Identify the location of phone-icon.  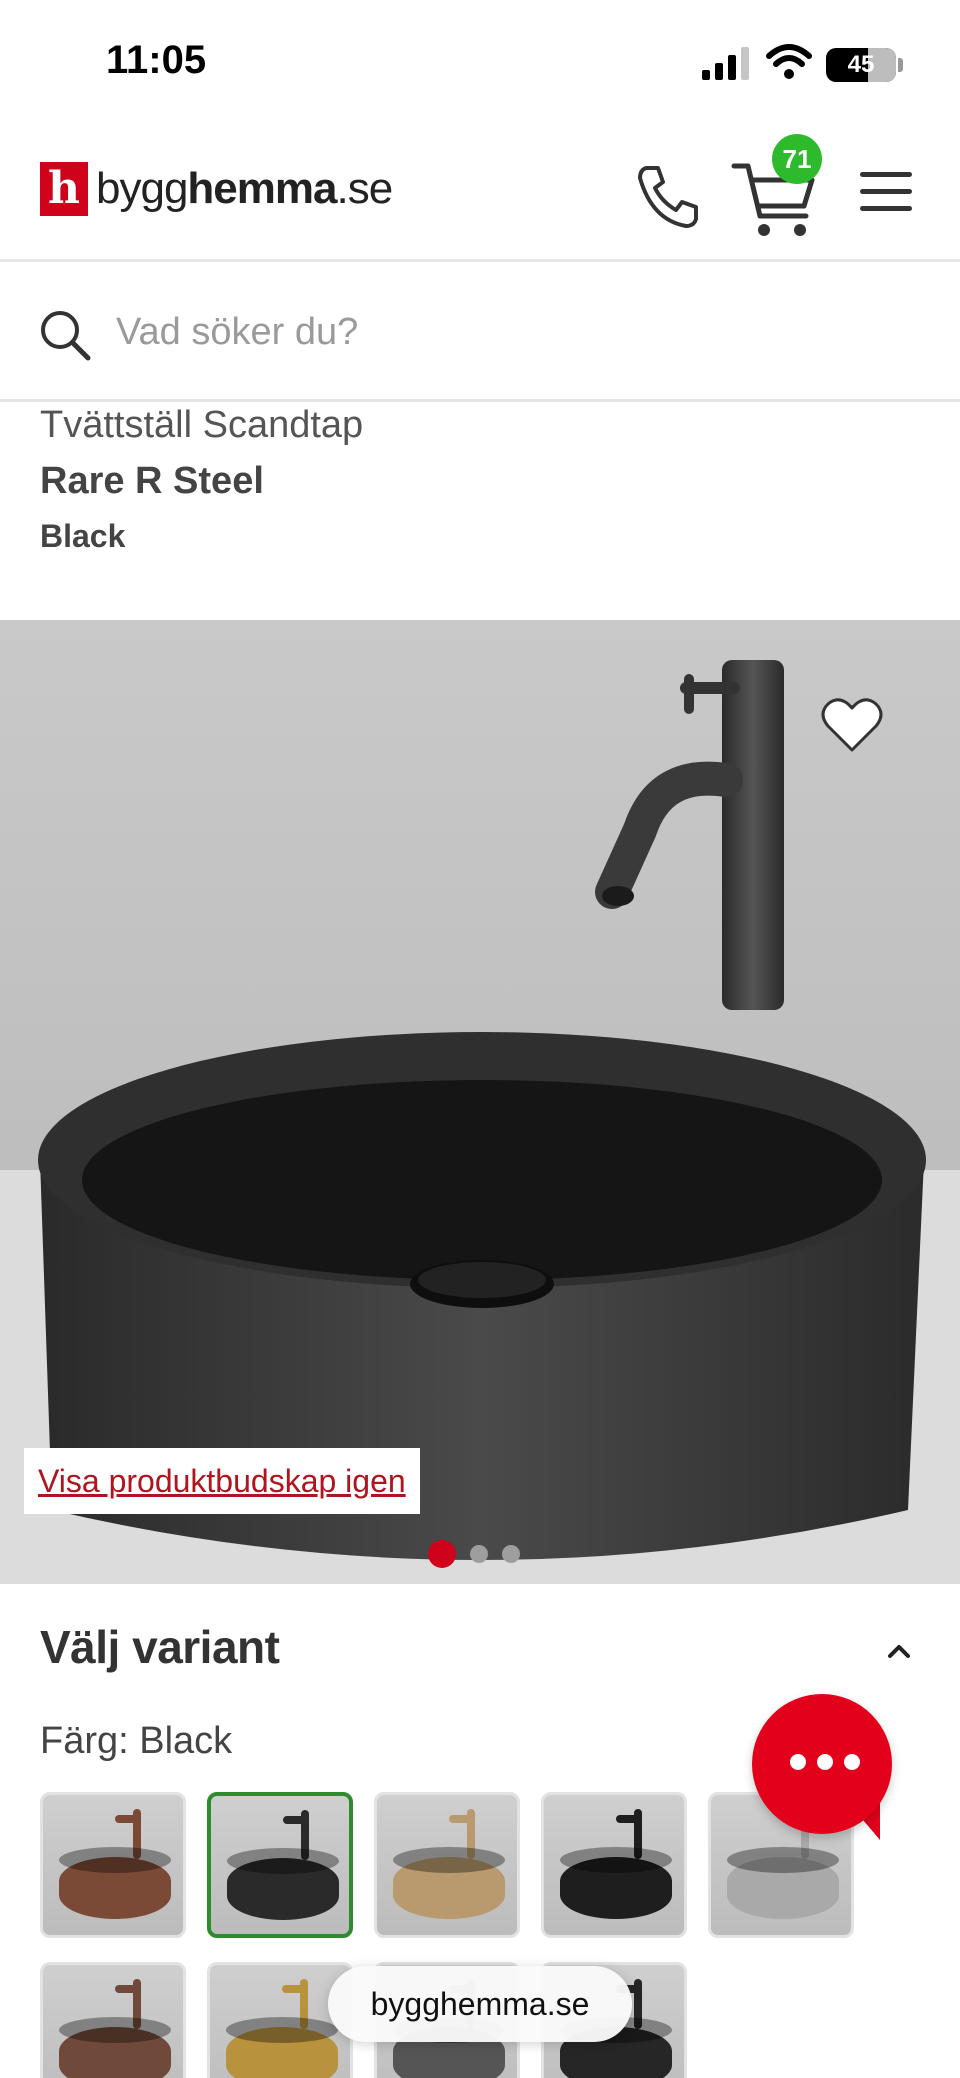
(668, 196).